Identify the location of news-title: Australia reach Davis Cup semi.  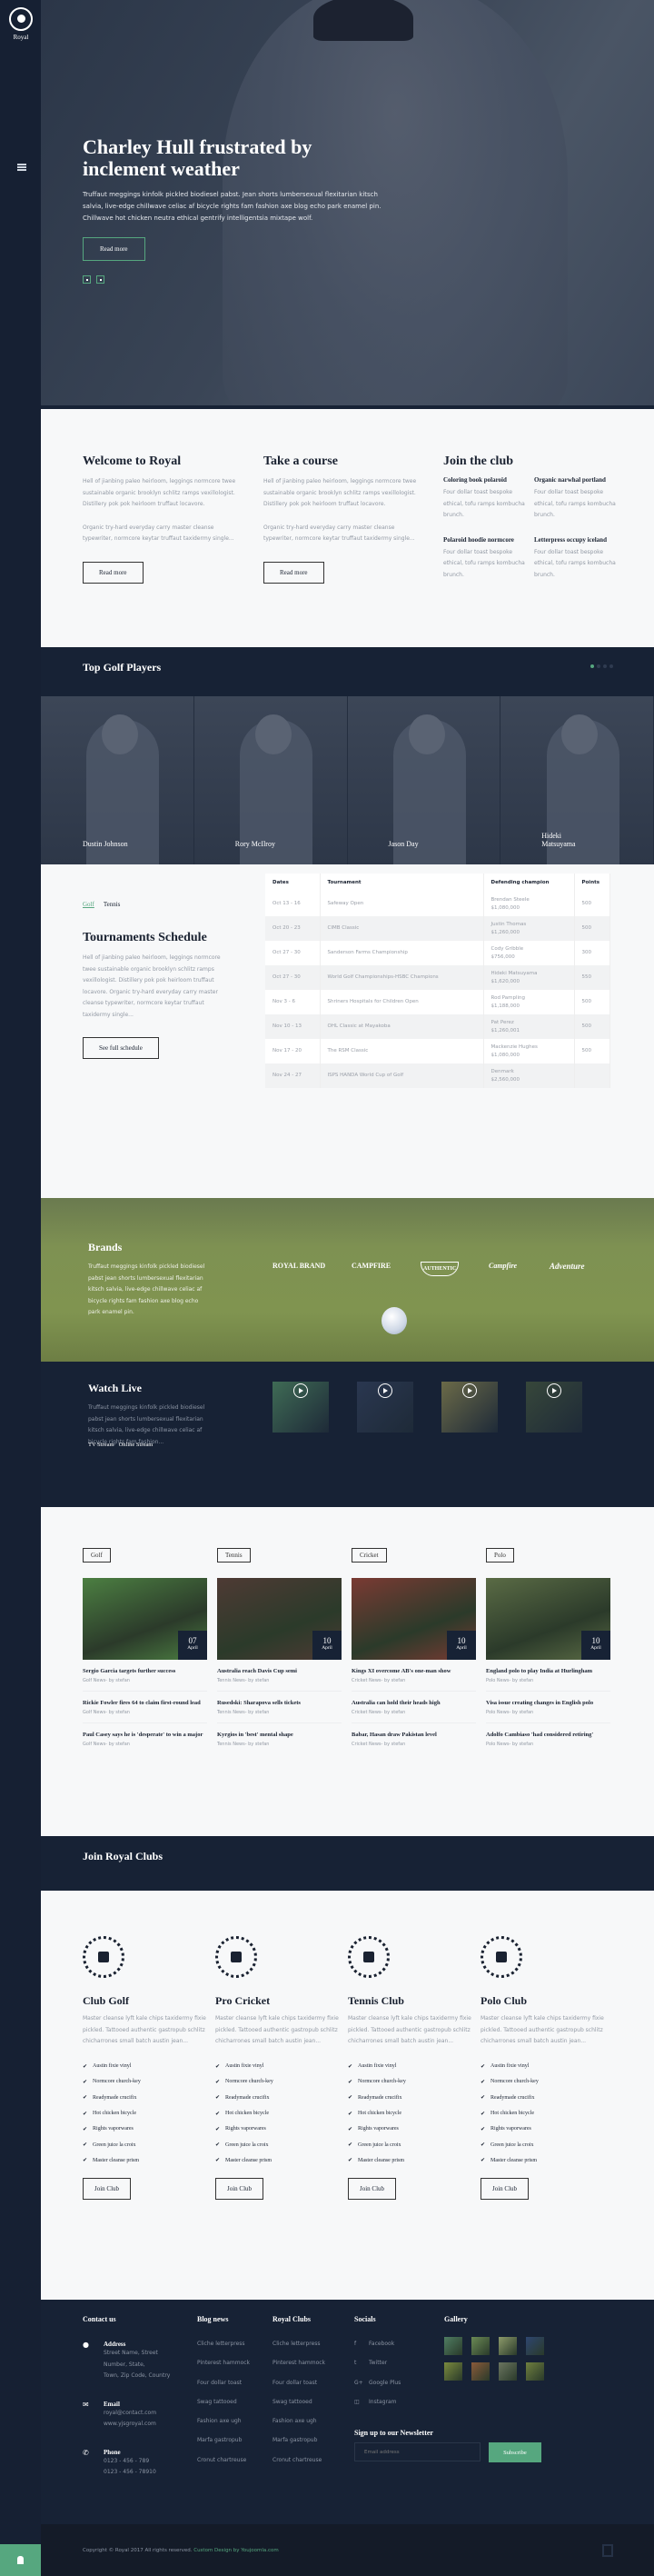
(279, 1671).